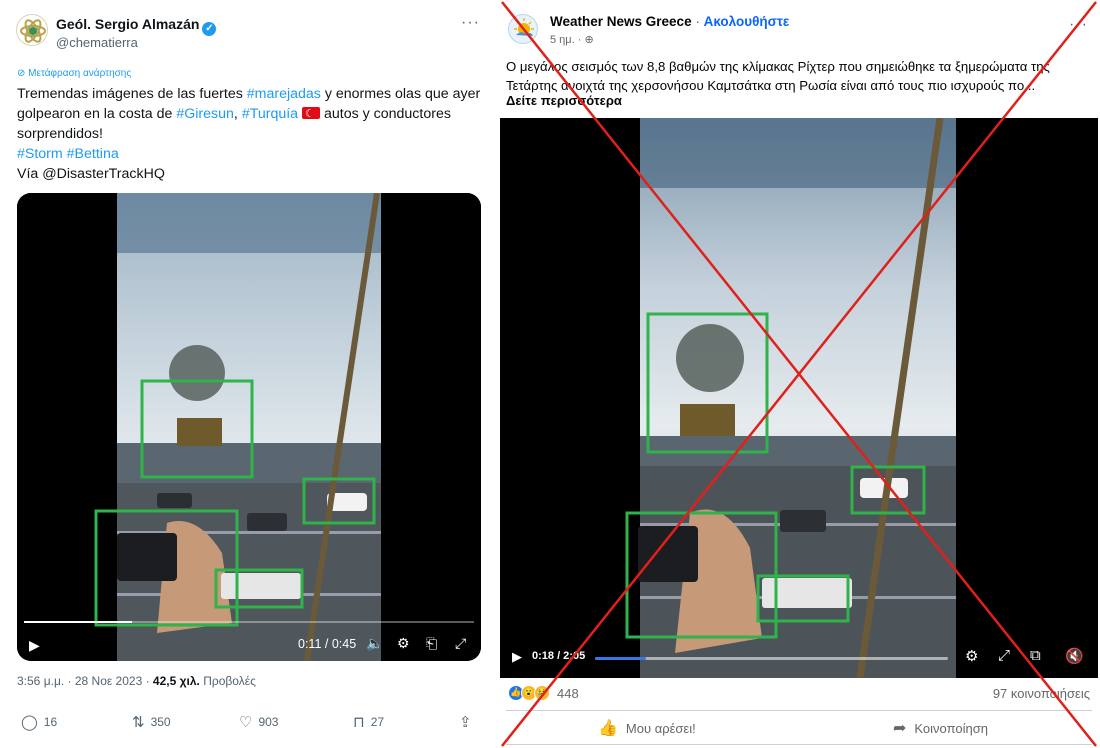  Describe the element at coordinates (80, 73) in the screenshot. I see `translate-label: Μετάφραση ανάρτησης` at that location.